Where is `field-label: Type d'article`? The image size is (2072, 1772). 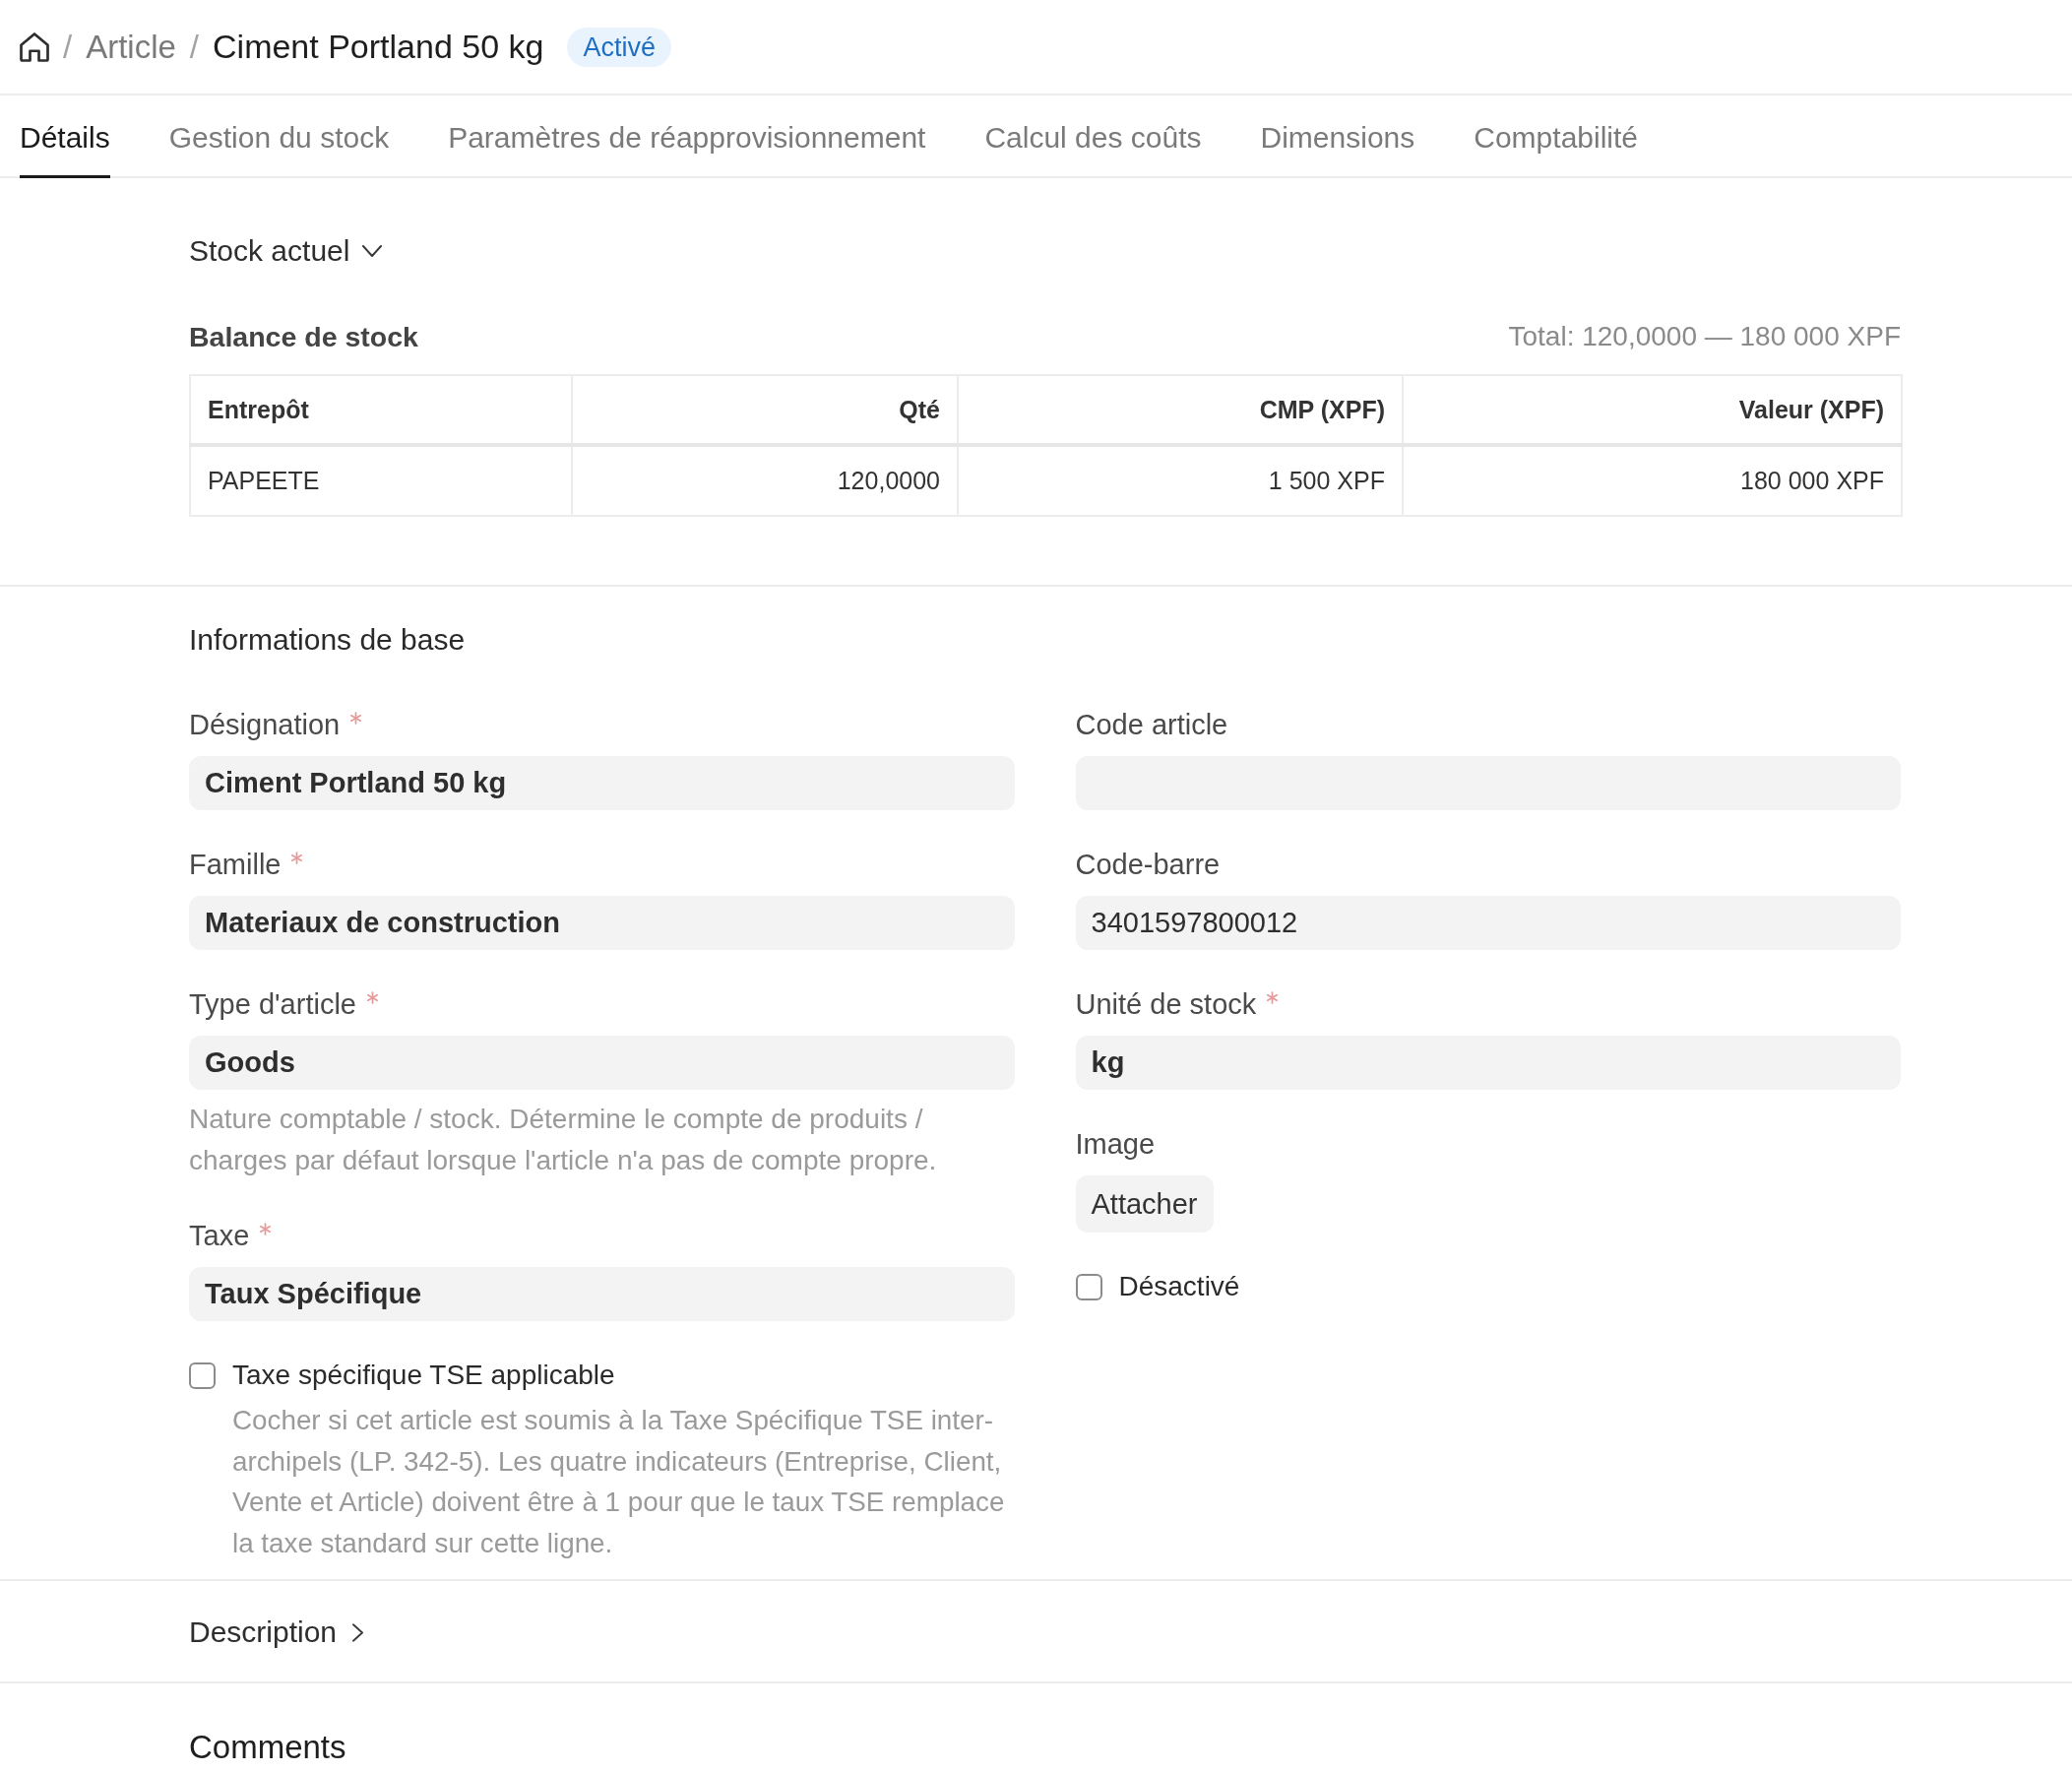
field-label: Type d'article is located at coordinates (272, 1004).